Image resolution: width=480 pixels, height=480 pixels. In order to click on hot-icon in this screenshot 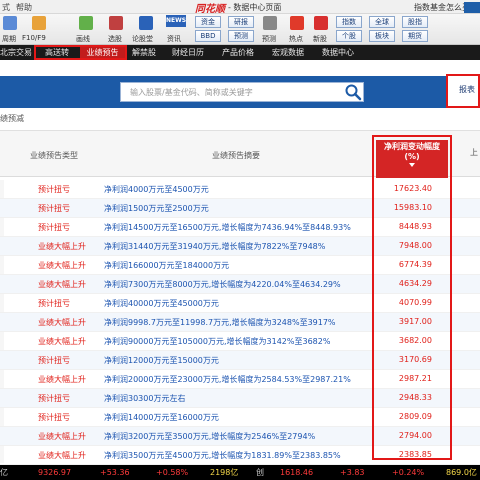, I will do `click(297, 23)`.